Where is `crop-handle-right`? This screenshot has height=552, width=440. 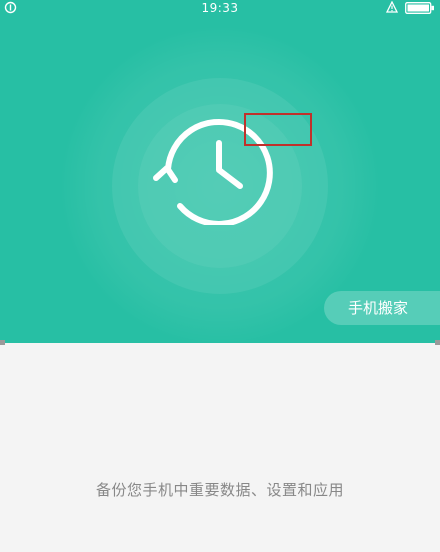
crop-handle-right is located at coordinates (437, 342).